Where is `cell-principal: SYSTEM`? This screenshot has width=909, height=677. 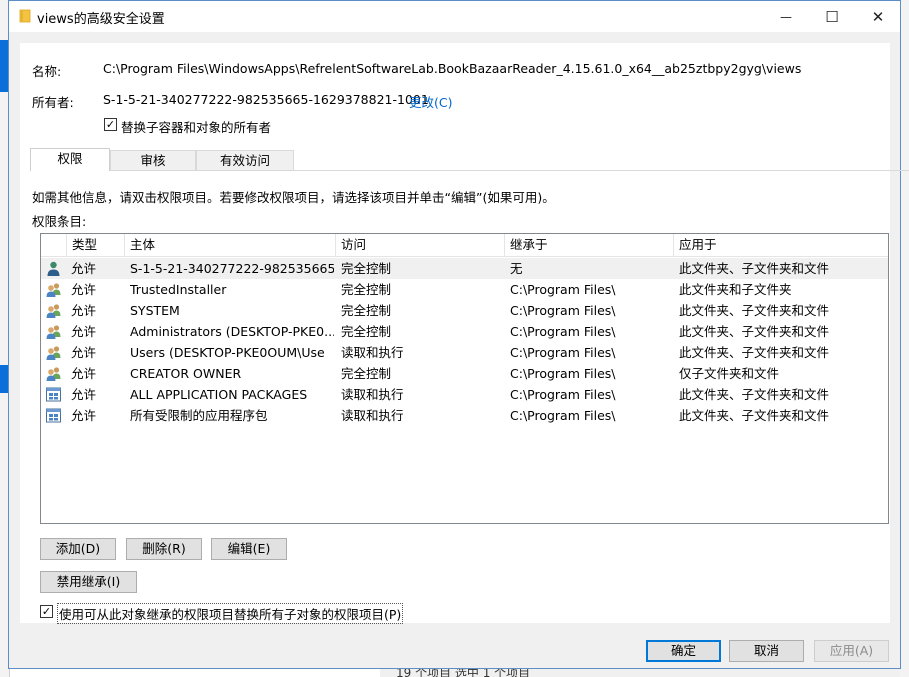 cell-principal: SYSTEM is located at coordinates (155, 310).